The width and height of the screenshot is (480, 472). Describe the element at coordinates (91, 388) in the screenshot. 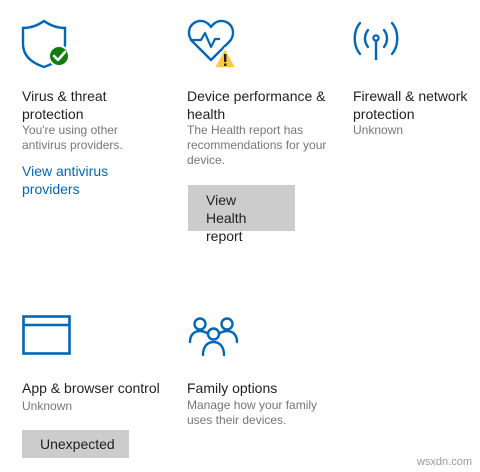

I see `tile-title: App & browser control` at that location.